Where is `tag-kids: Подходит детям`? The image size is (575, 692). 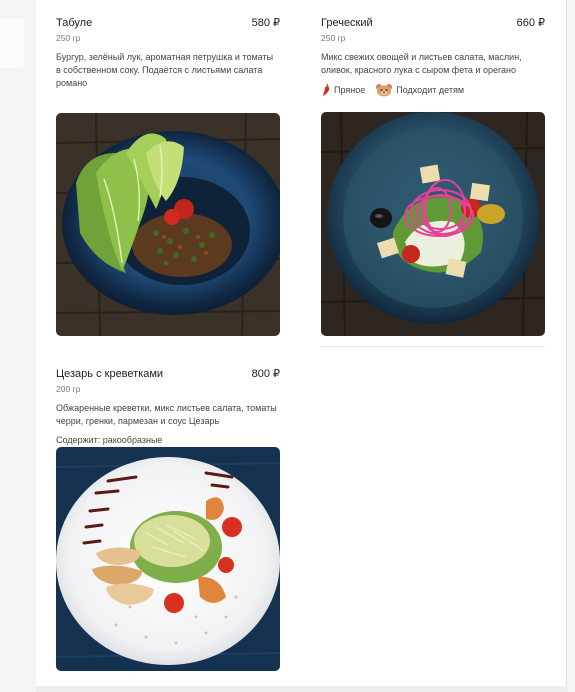
tag-kids: Подходит детям is located at coordinates (419, 90).